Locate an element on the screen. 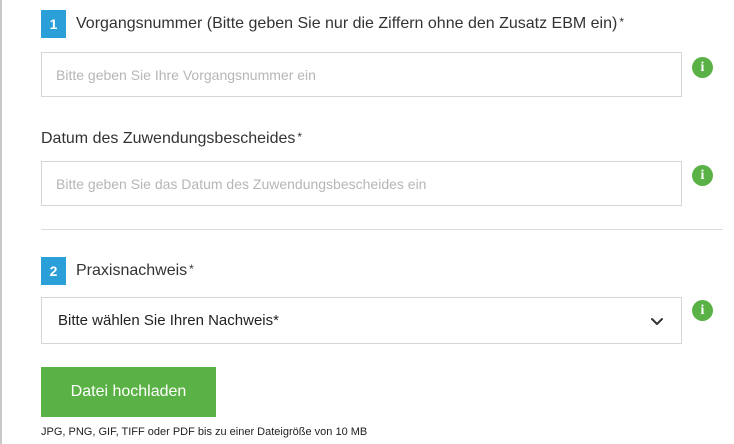 The height and width of the screenshot is (444, 734). praxisnachweis-select: Bitte wählen Sie Ihren Nachweis* is located at coordinates (361, 320).